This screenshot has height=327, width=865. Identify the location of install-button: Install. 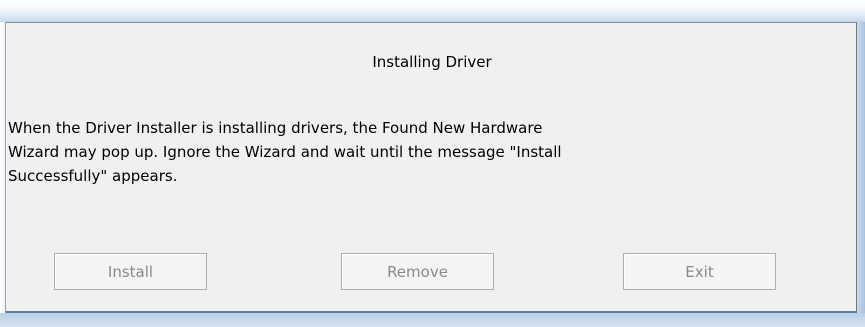
(130, 271).